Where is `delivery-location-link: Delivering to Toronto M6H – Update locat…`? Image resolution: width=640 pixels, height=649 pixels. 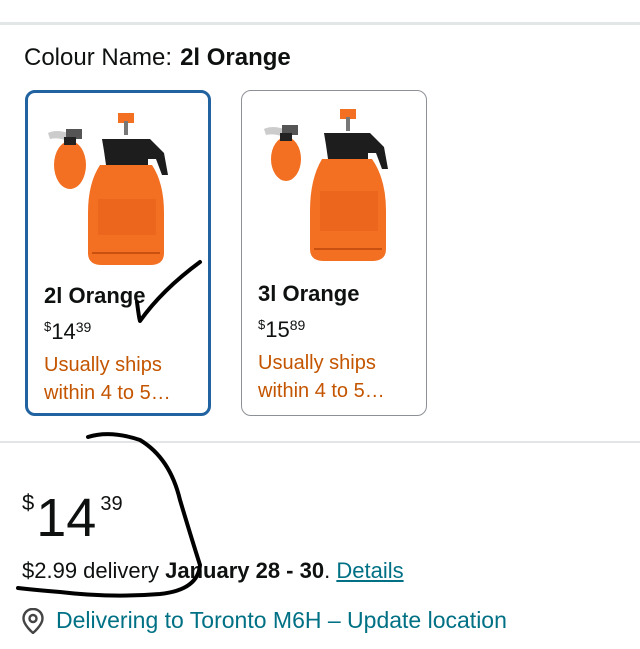 delivery-location-link: Delivering to Toronto M6H – Update locat… is located at coordinates (264, 620).